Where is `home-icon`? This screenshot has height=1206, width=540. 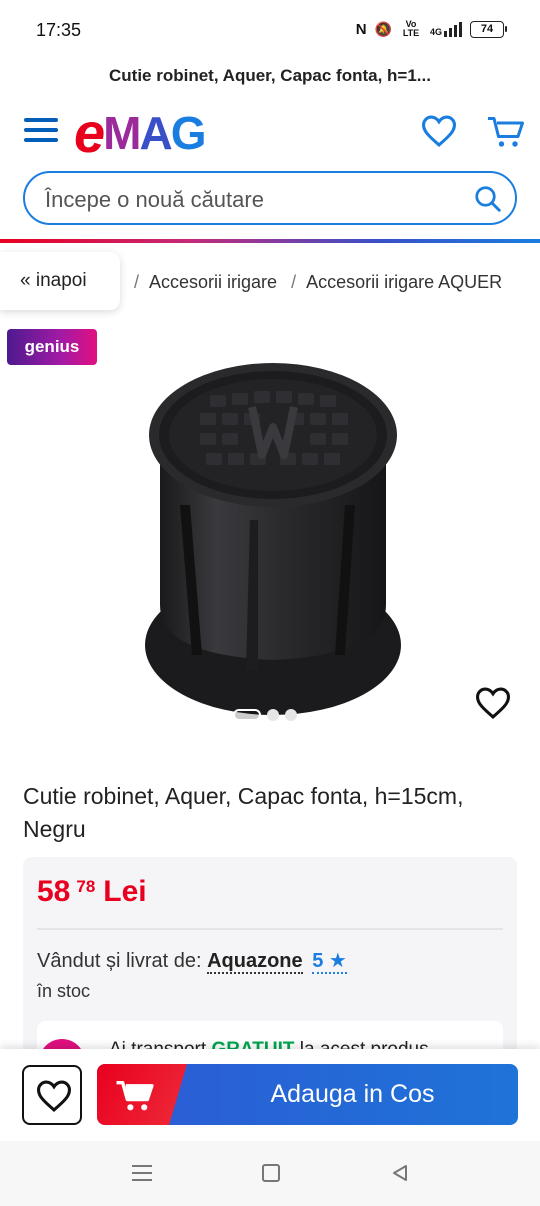
home-icon is located at coordinates (271, 1173).